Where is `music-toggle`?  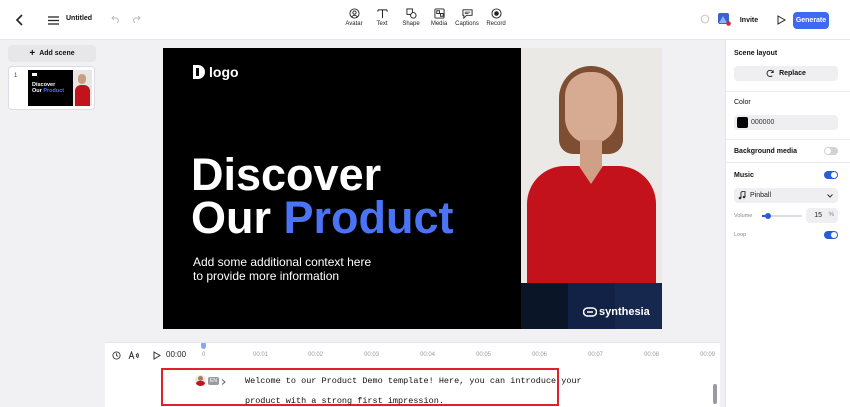 music-toggle is located at coordinates (831, 175).